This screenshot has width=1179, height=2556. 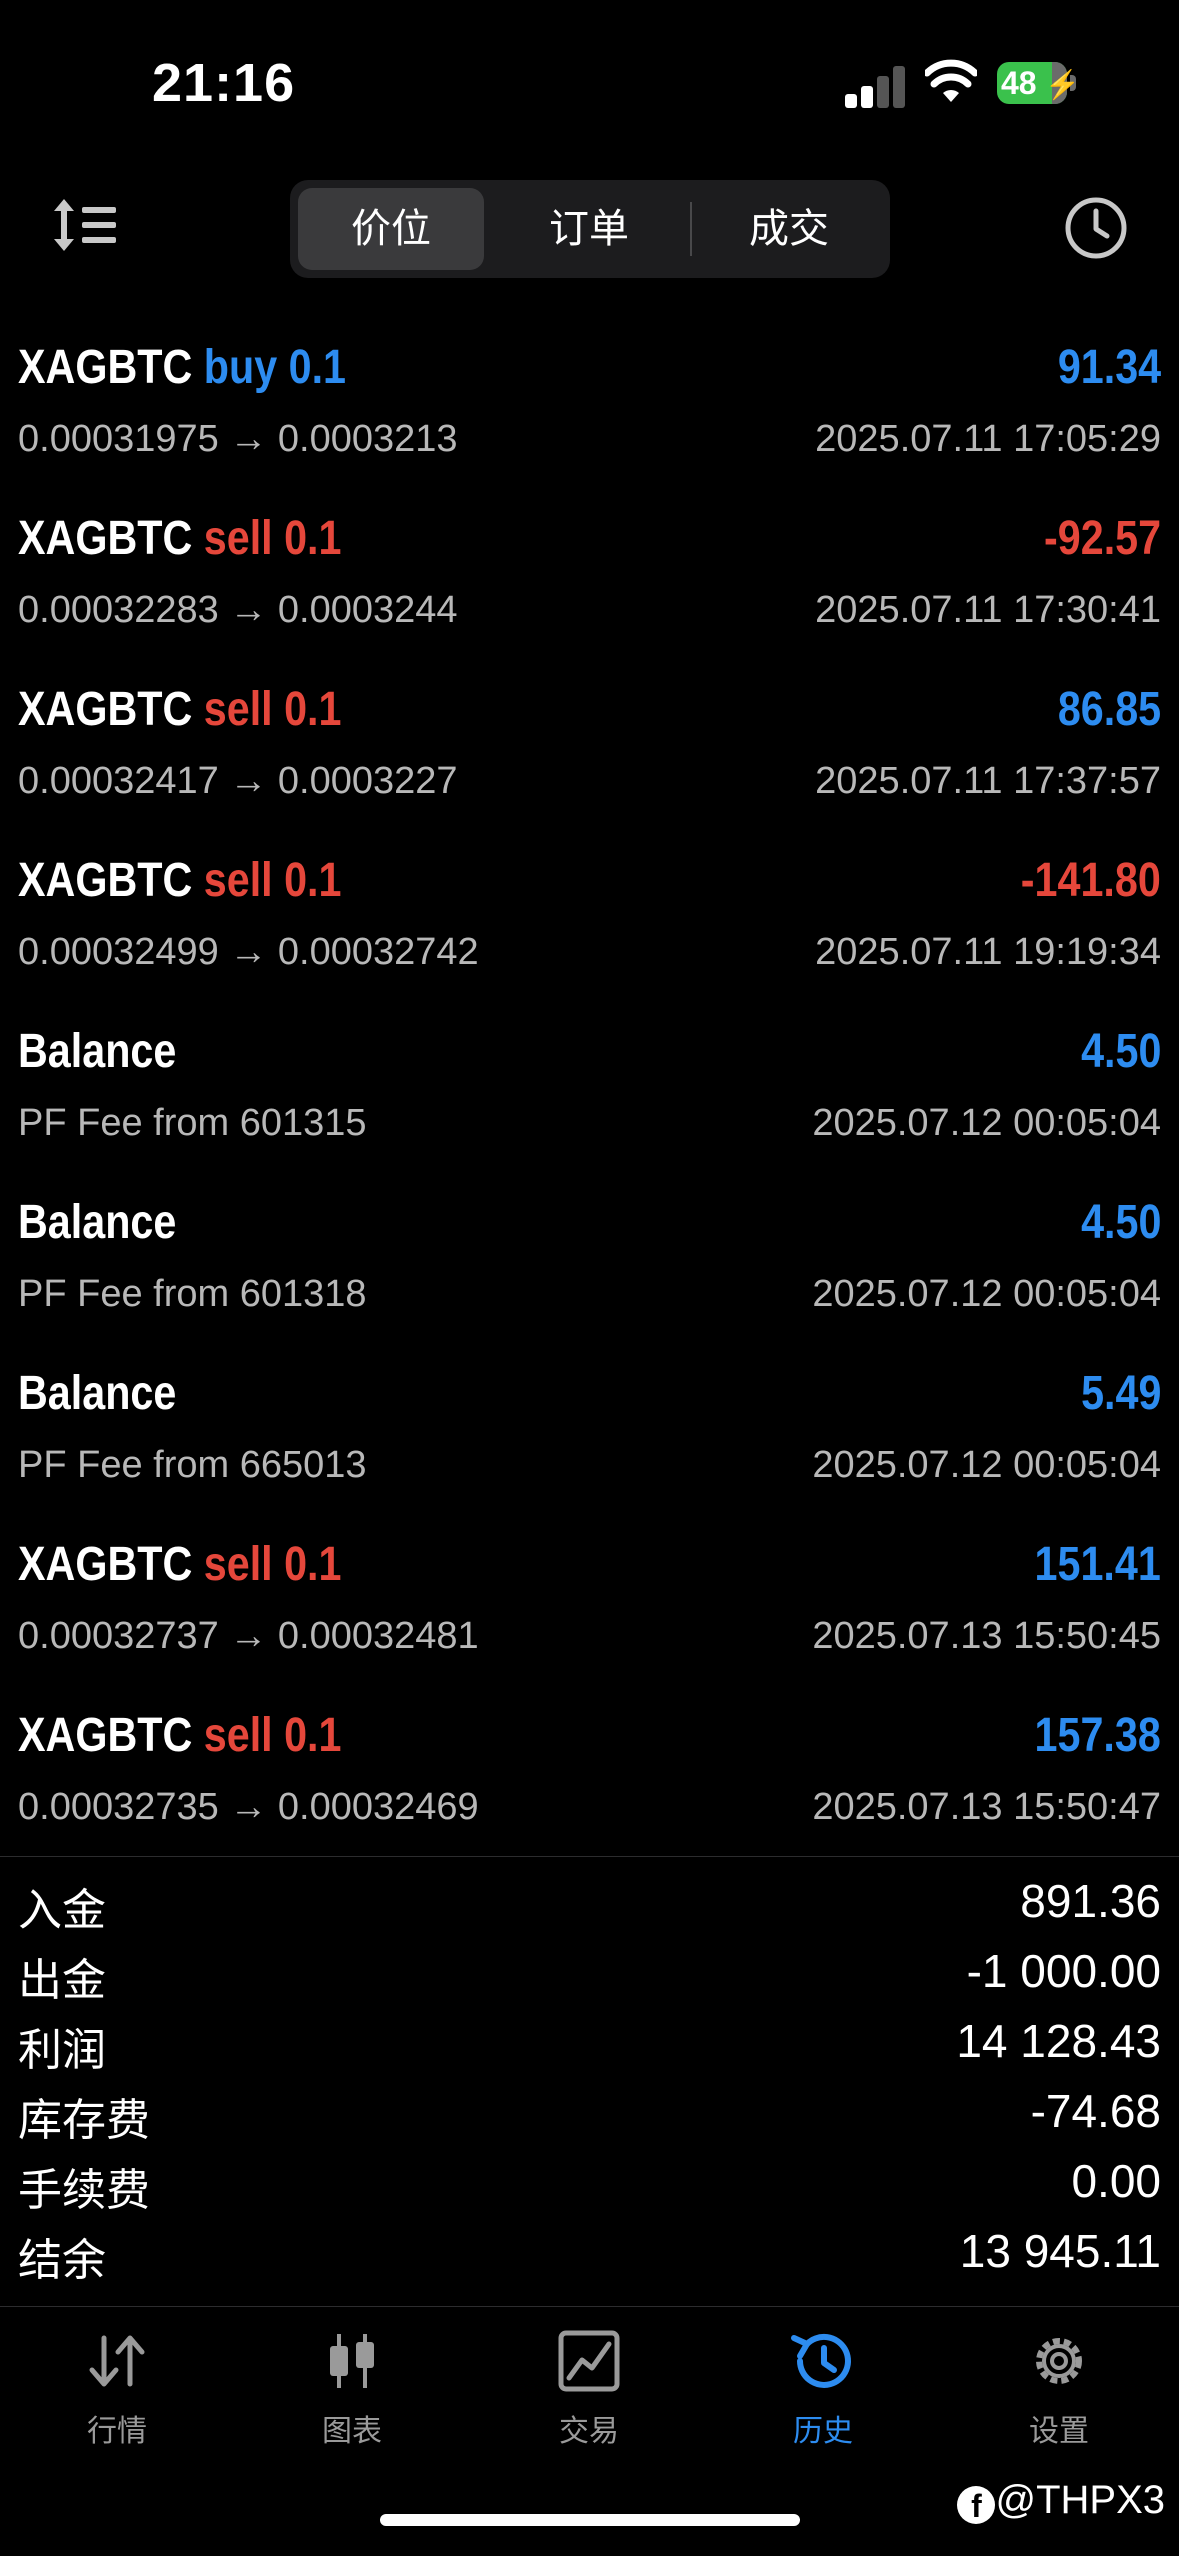 What do you see at coordinates (117, 2361) in the screenshot?
I see `quotes-arrows-icon` at bounding box center [117, 2361].